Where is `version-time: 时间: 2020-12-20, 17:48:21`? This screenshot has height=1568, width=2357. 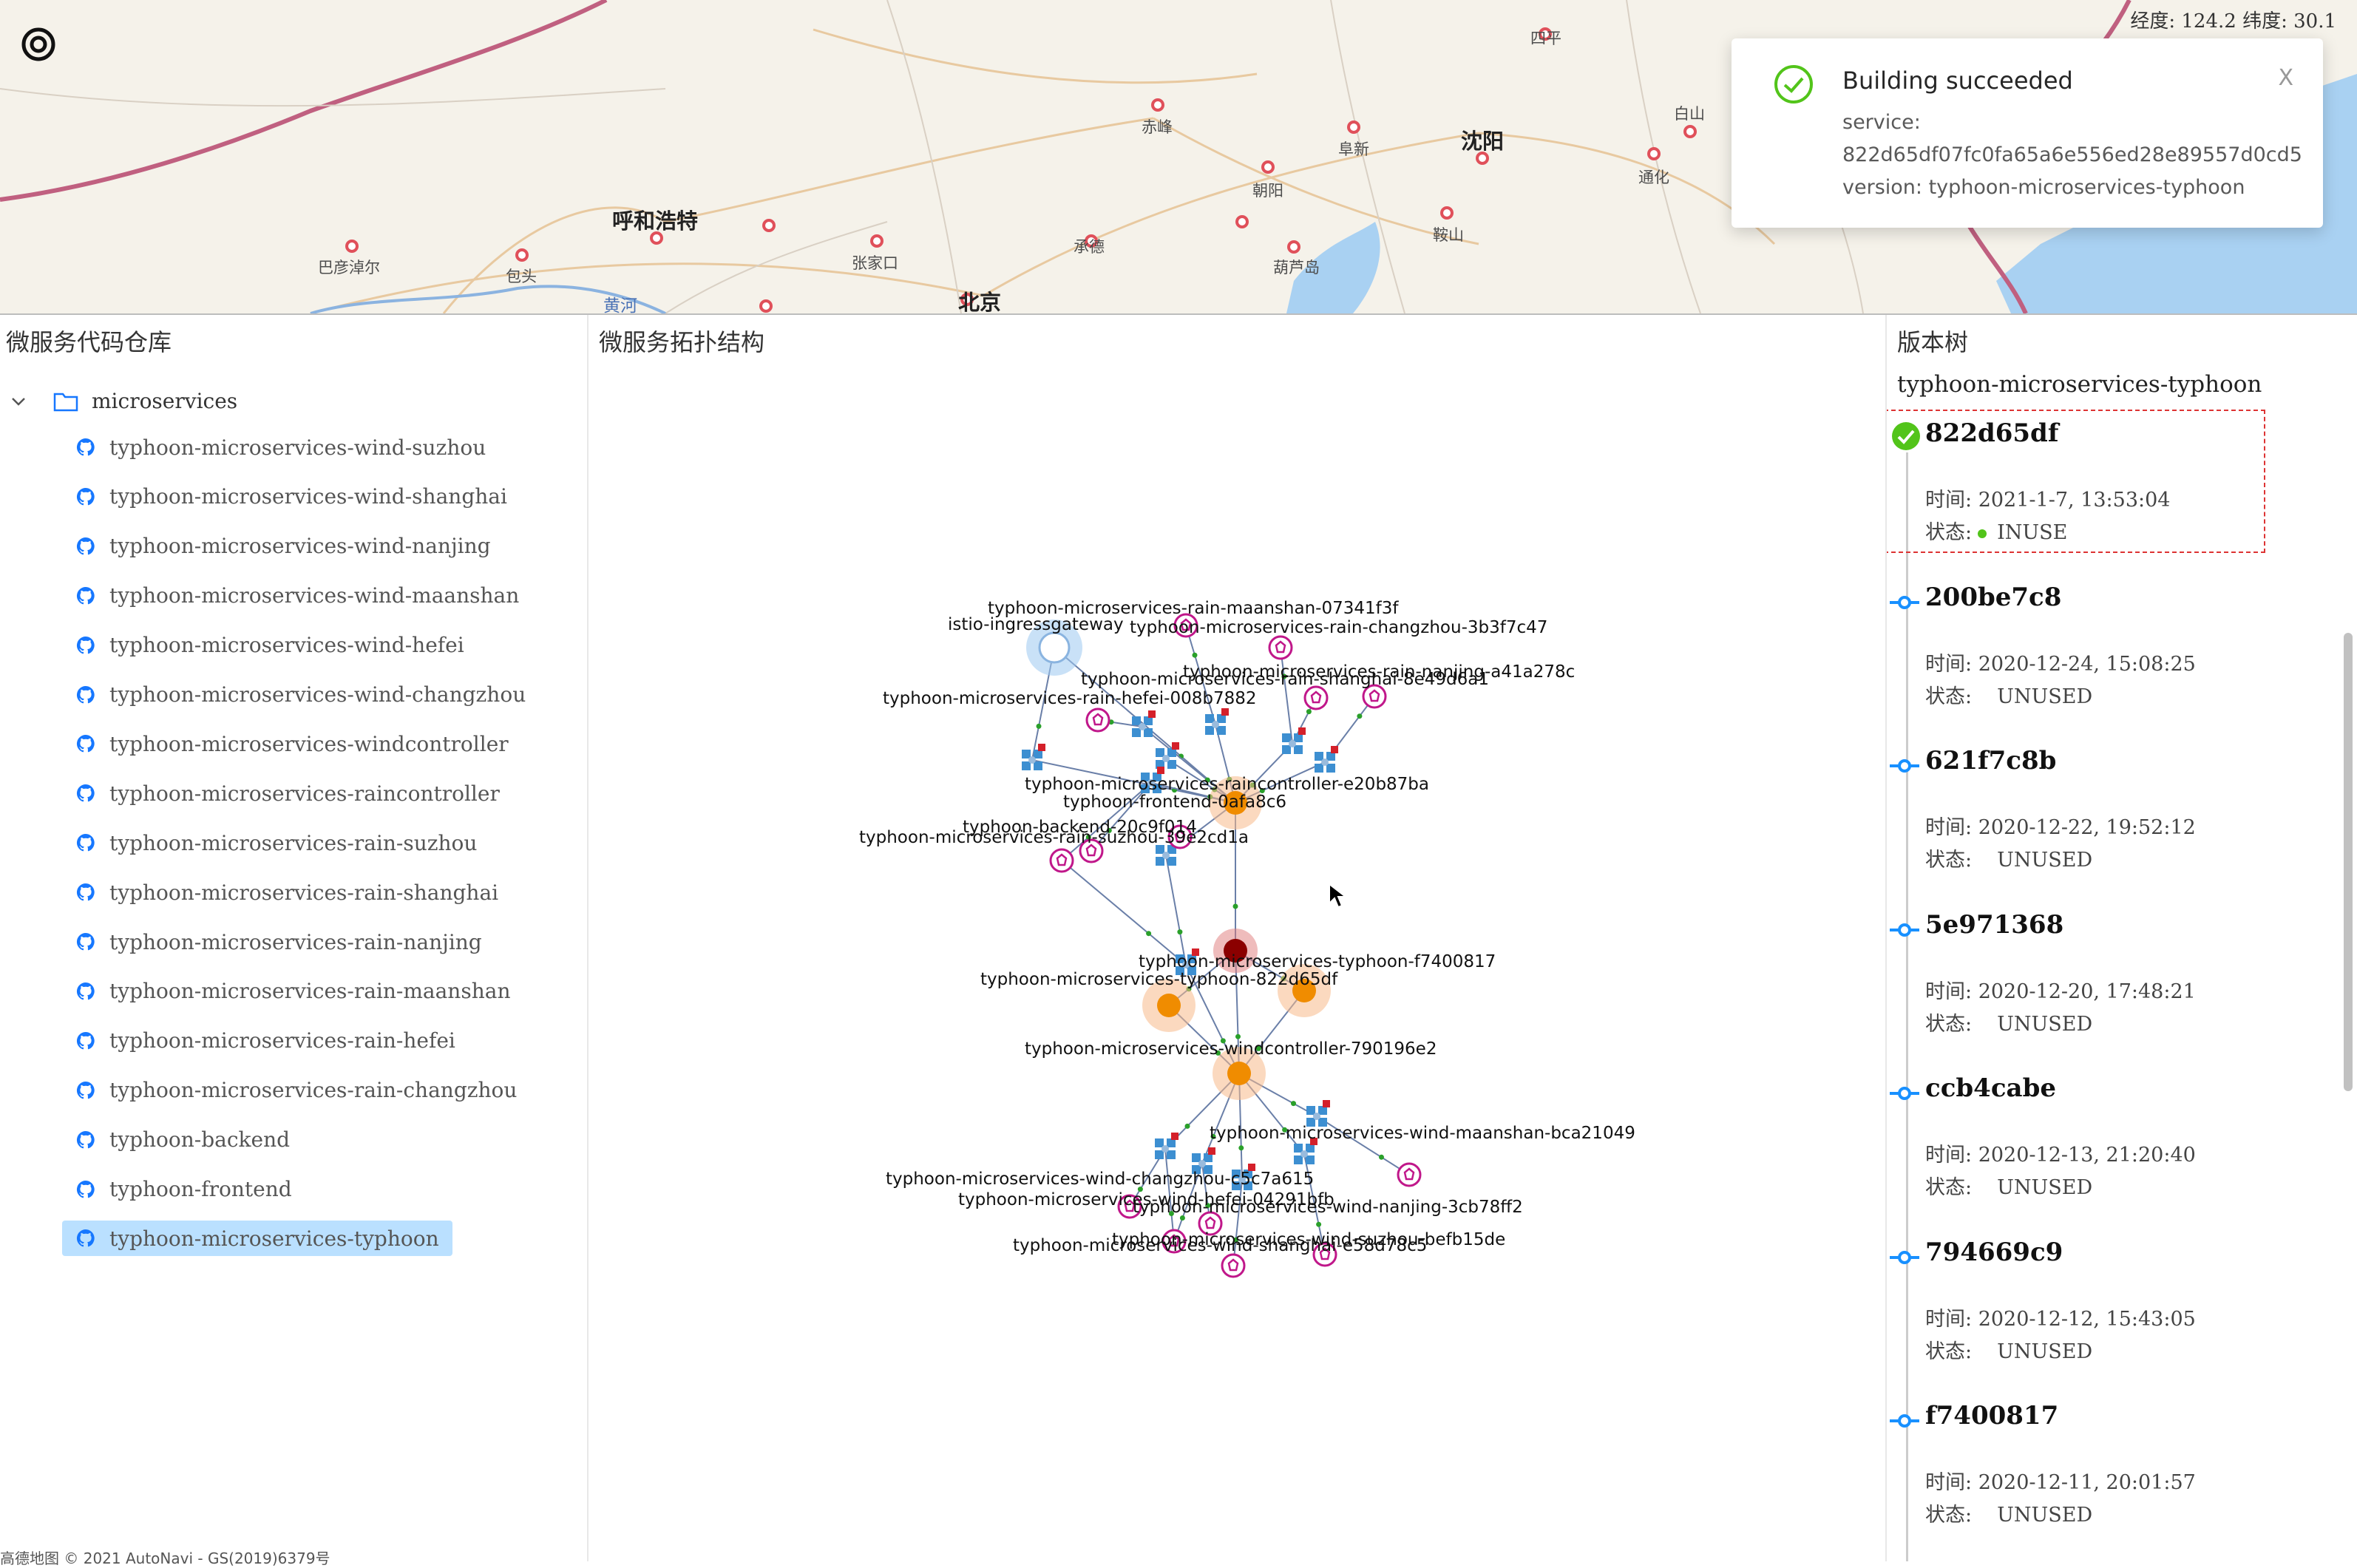 version-time: 时间: 2020-12-20, 17:48:21 is located at coordinates (2060, 989).